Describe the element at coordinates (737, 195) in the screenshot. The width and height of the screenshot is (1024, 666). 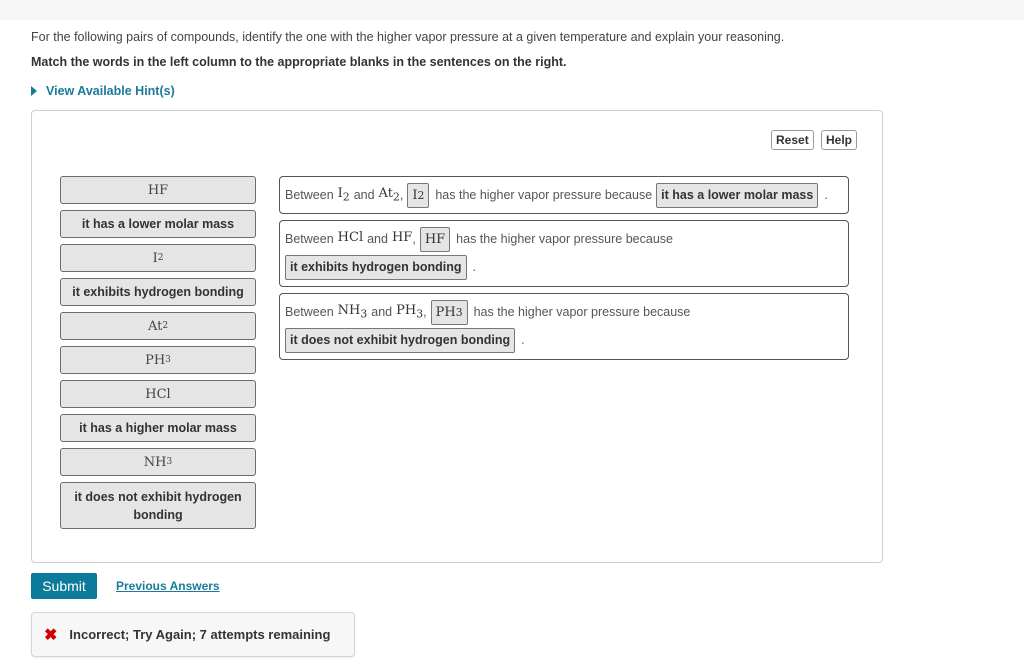
I see `blank-reason-1: it has a lower molar mass` at that location.